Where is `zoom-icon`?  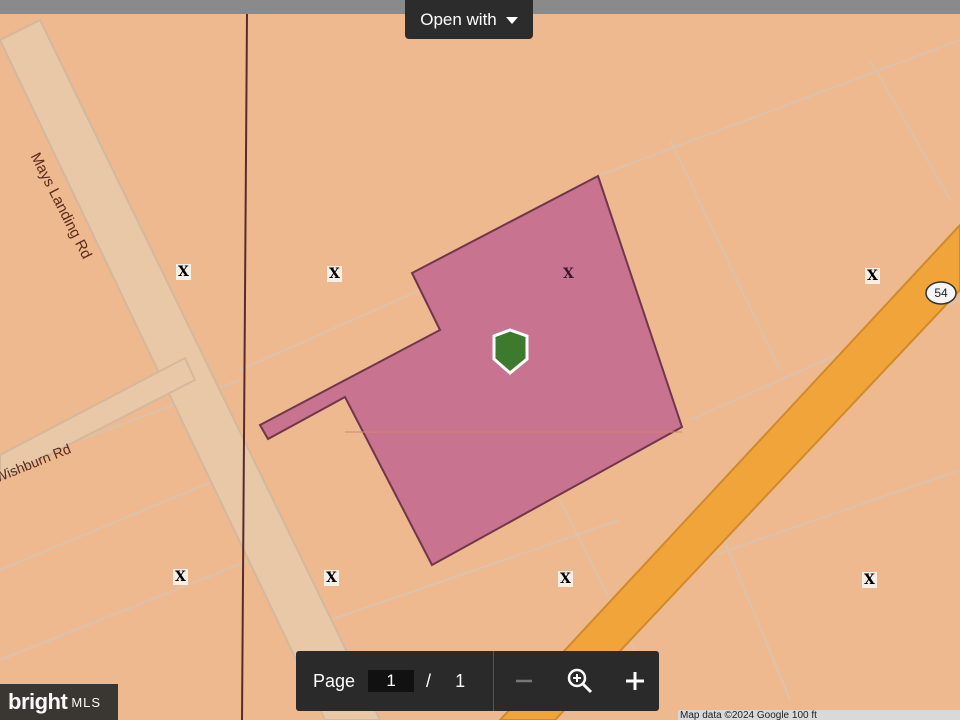
zoom-icon is located at coordinates (580, 681).